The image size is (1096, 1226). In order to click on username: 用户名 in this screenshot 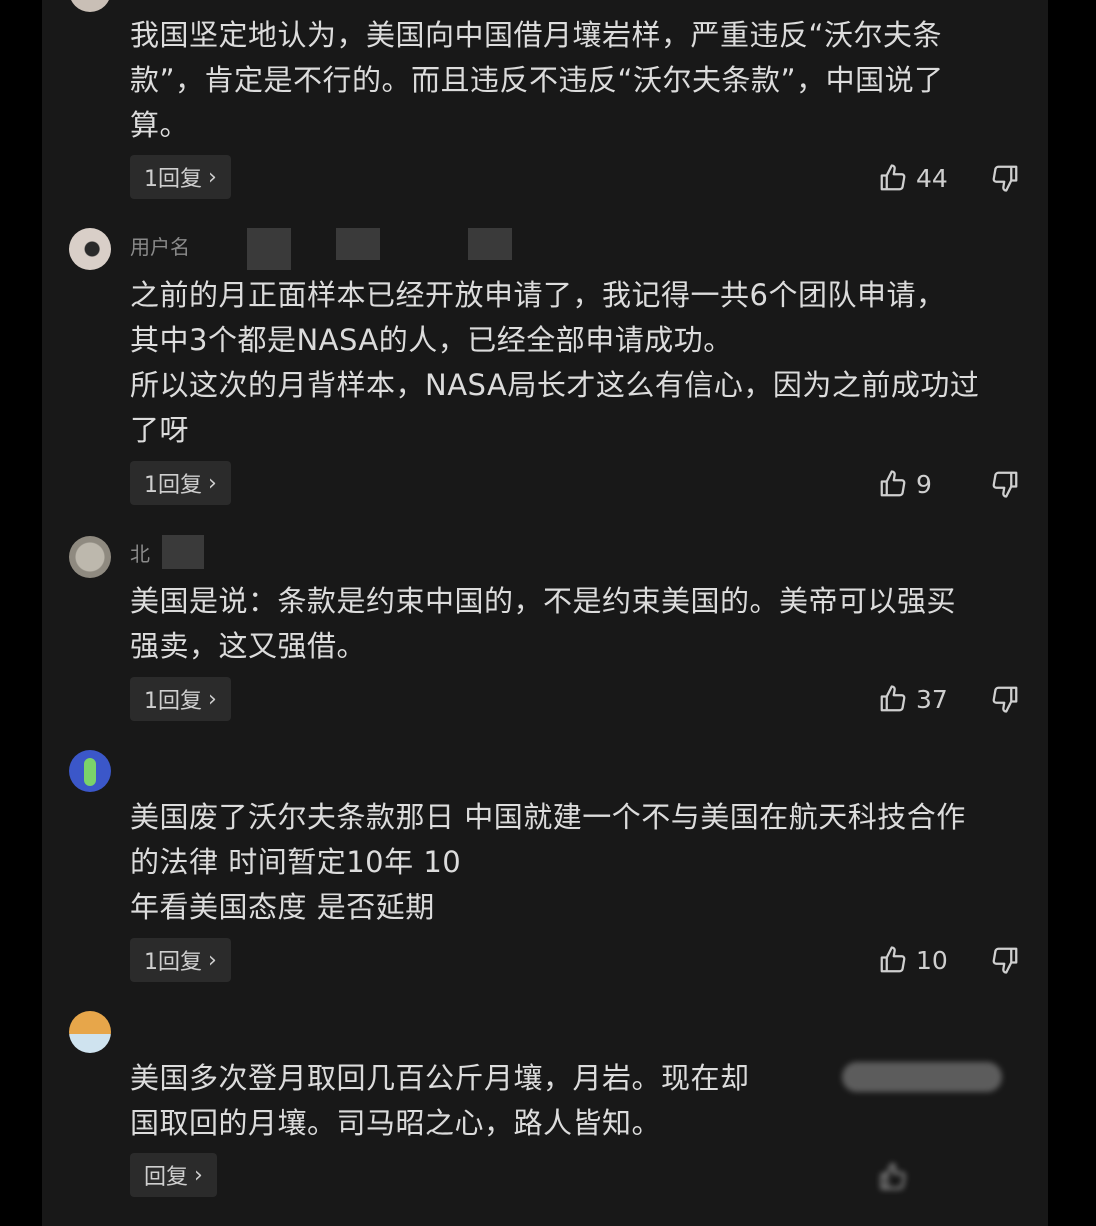, I will do `click(160, 245)`.